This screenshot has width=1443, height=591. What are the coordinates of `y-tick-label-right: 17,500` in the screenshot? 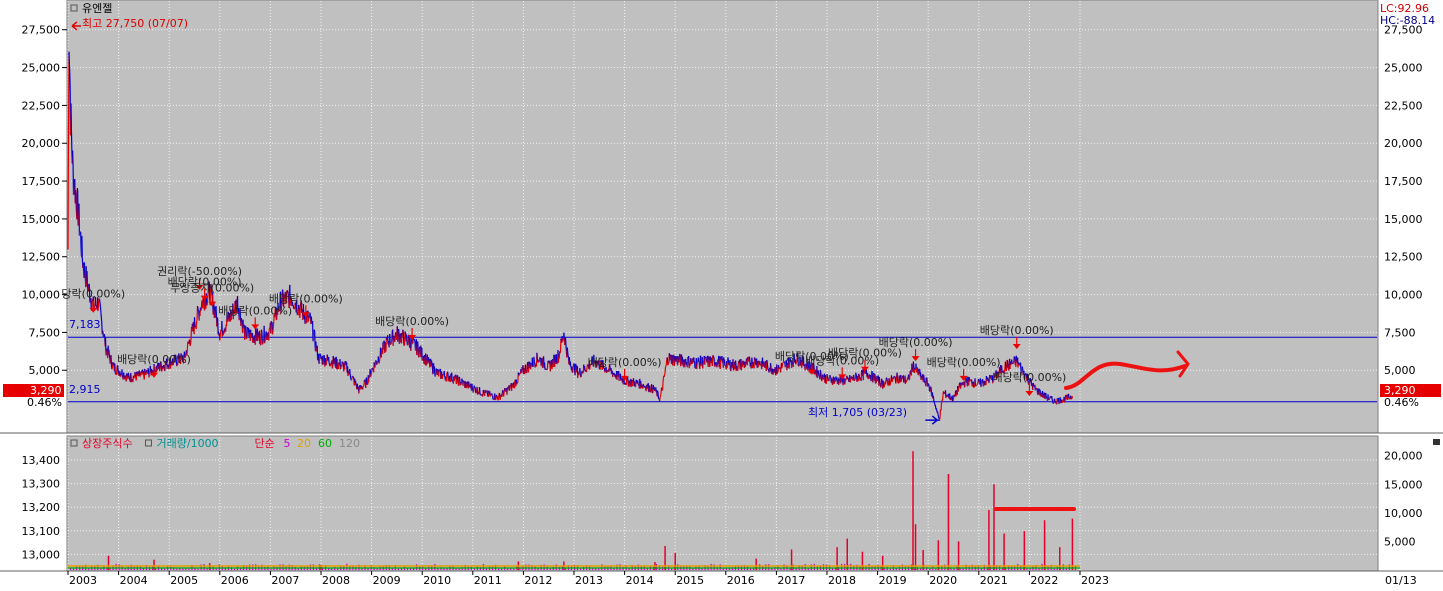 It's located at (1403, 181).